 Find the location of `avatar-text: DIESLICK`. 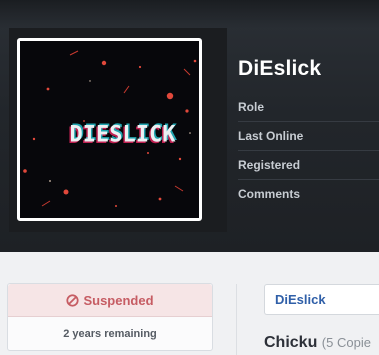

avatar-text: DIESLICK is located at coordinates (123, 135).